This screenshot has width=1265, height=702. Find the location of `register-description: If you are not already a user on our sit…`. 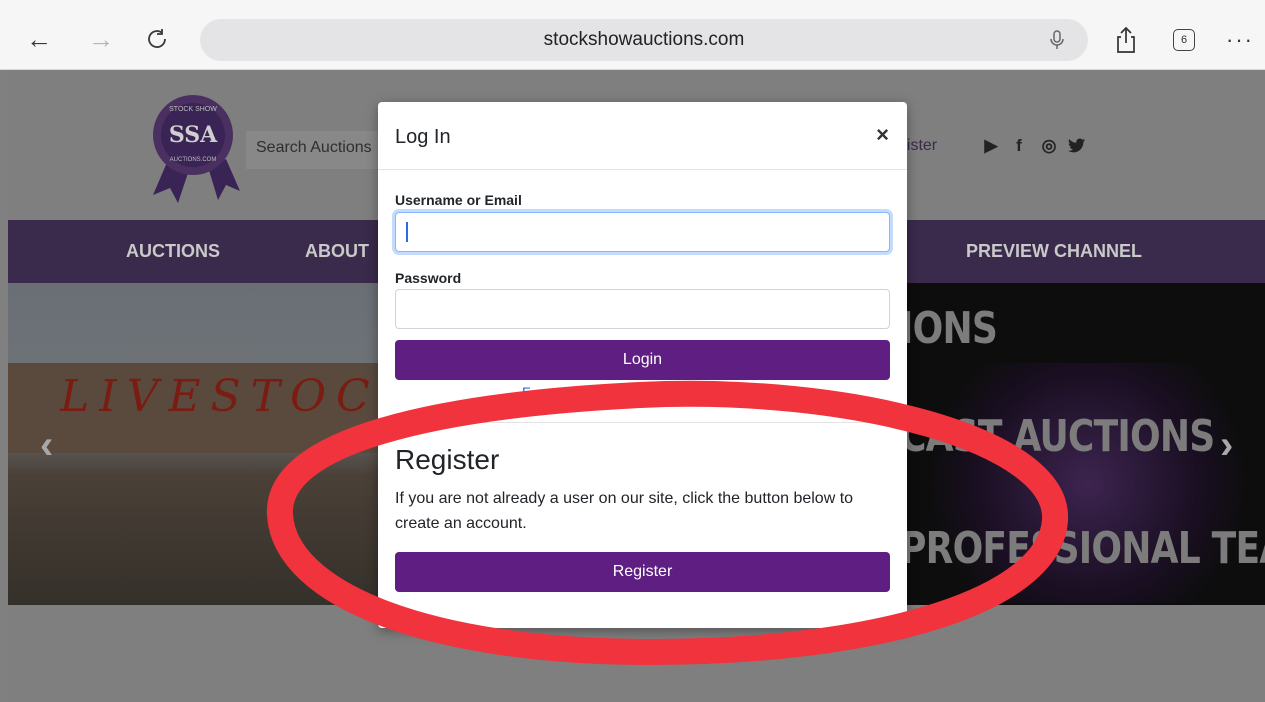

register-description: If you are not already a user on our sit… is located at coordinates (624, 511).